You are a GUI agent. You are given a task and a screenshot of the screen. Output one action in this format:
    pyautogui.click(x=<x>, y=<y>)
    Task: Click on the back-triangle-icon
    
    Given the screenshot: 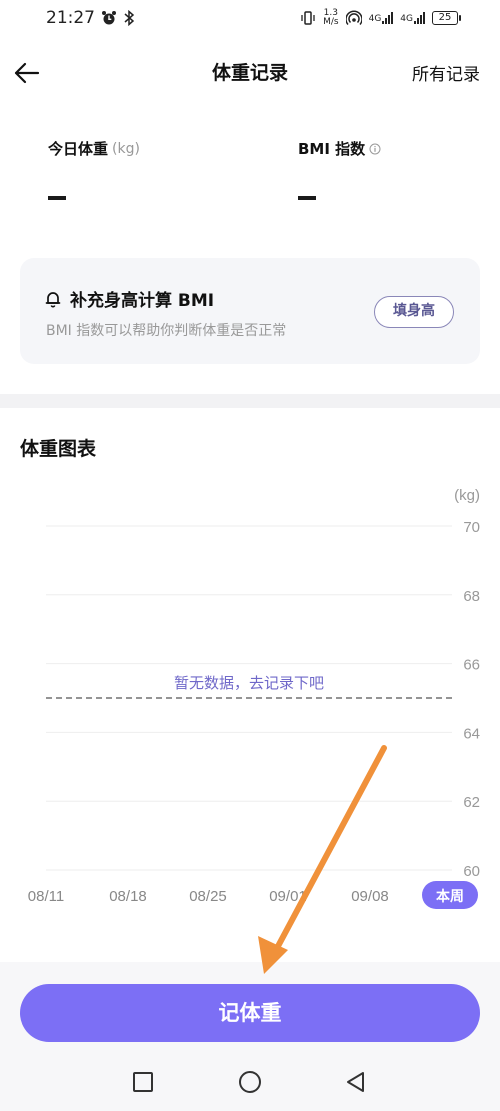 What is the action you would take?
    pyautogui.click(x=356, y=1082)
    